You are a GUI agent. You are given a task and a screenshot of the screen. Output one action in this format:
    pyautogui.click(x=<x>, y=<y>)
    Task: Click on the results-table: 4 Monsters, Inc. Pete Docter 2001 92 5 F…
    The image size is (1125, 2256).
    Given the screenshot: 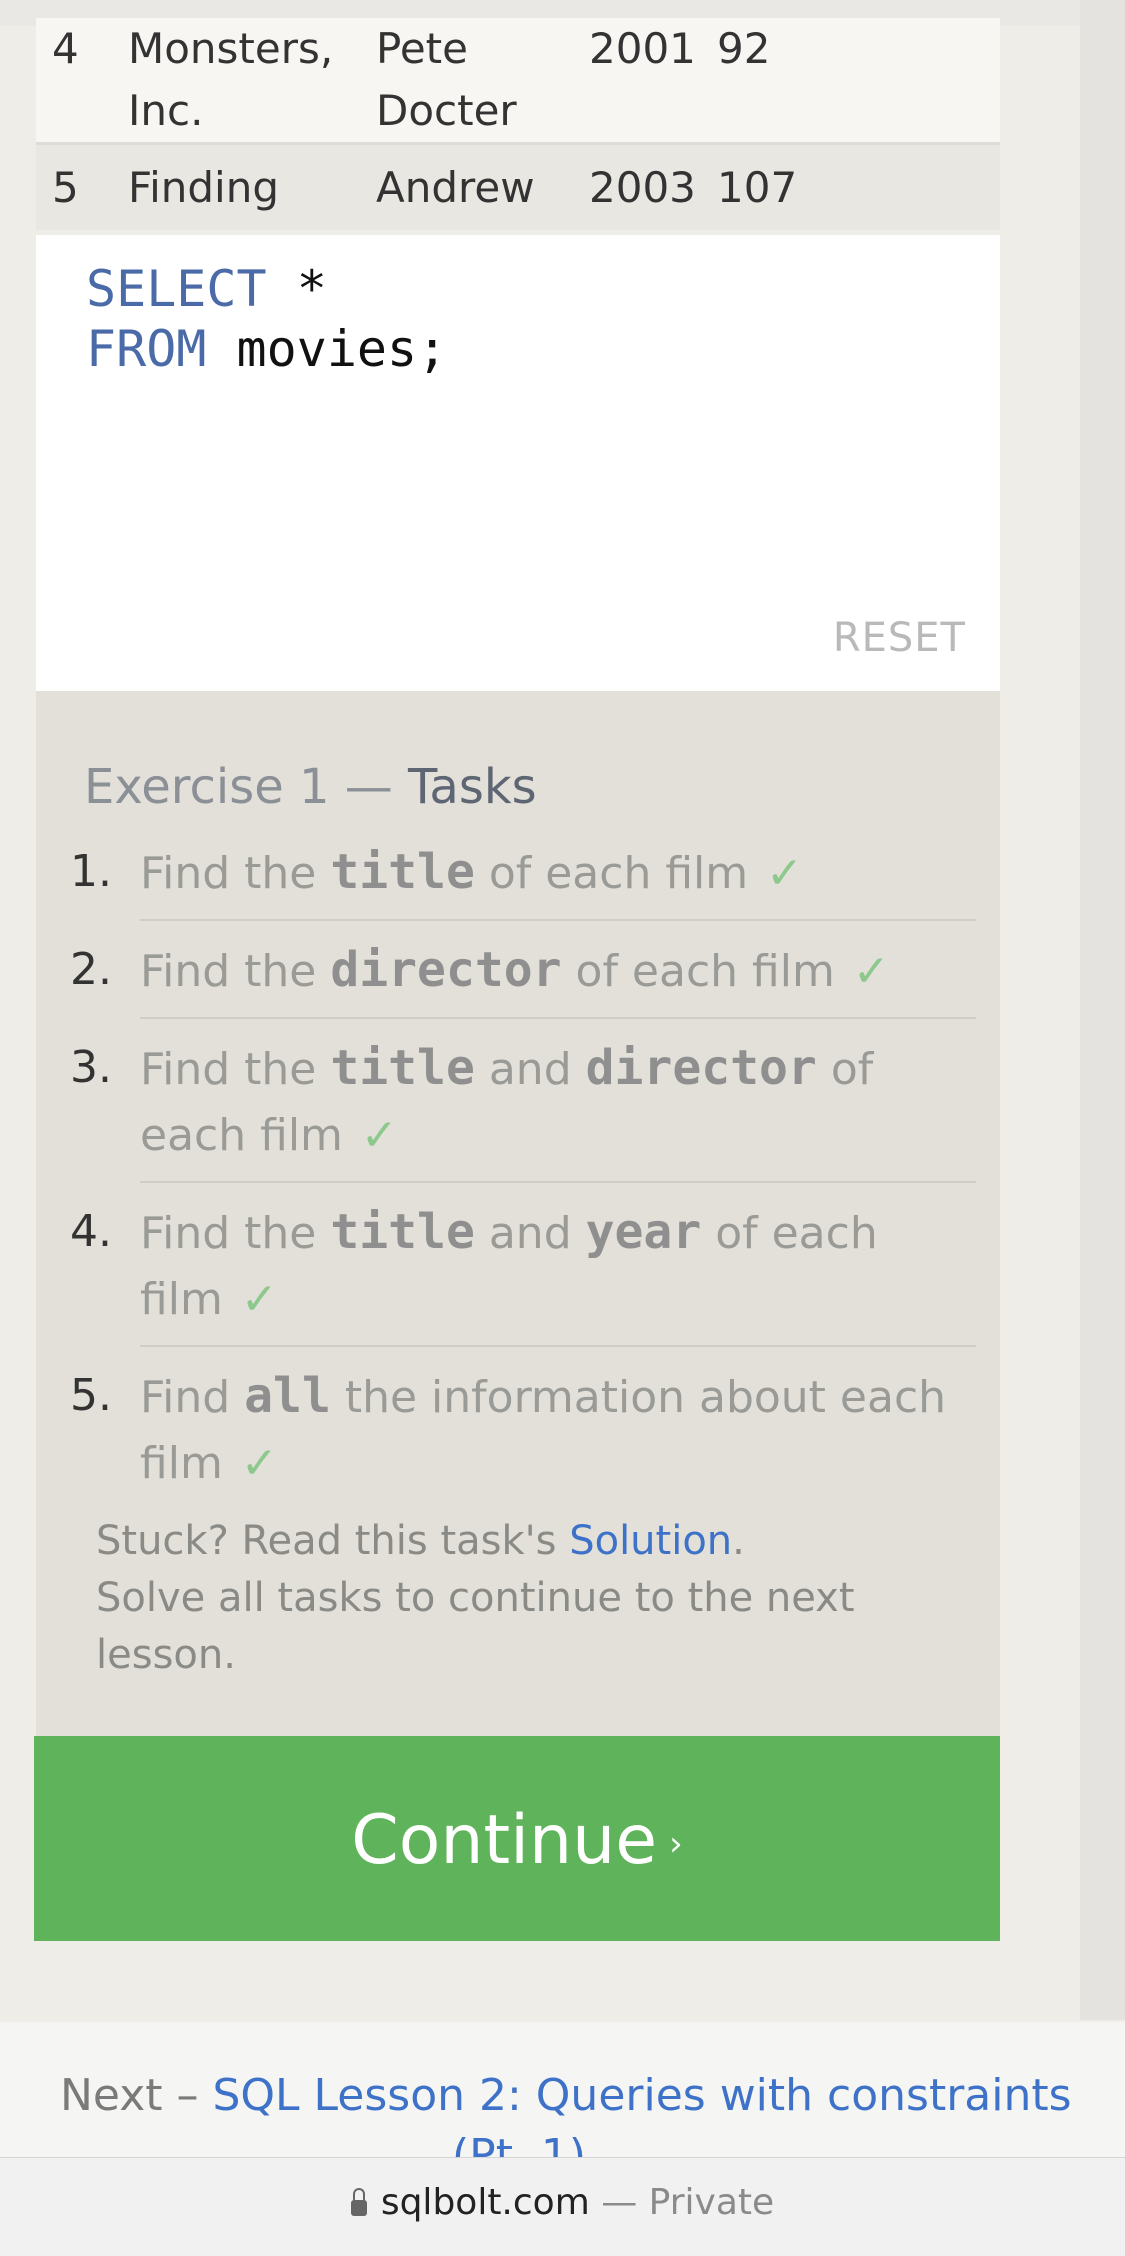 What is the action you would take?
    pyautogui.click(x=518, y=128)
    